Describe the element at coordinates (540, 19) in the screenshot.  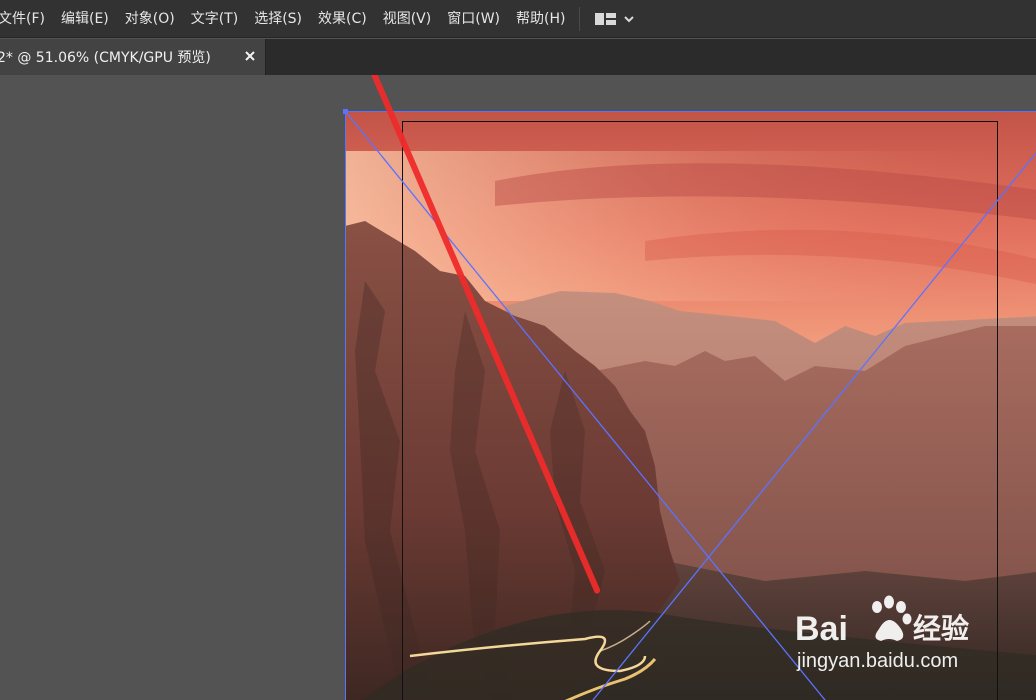
I see `menu-help: 帮助(H)` at that location.